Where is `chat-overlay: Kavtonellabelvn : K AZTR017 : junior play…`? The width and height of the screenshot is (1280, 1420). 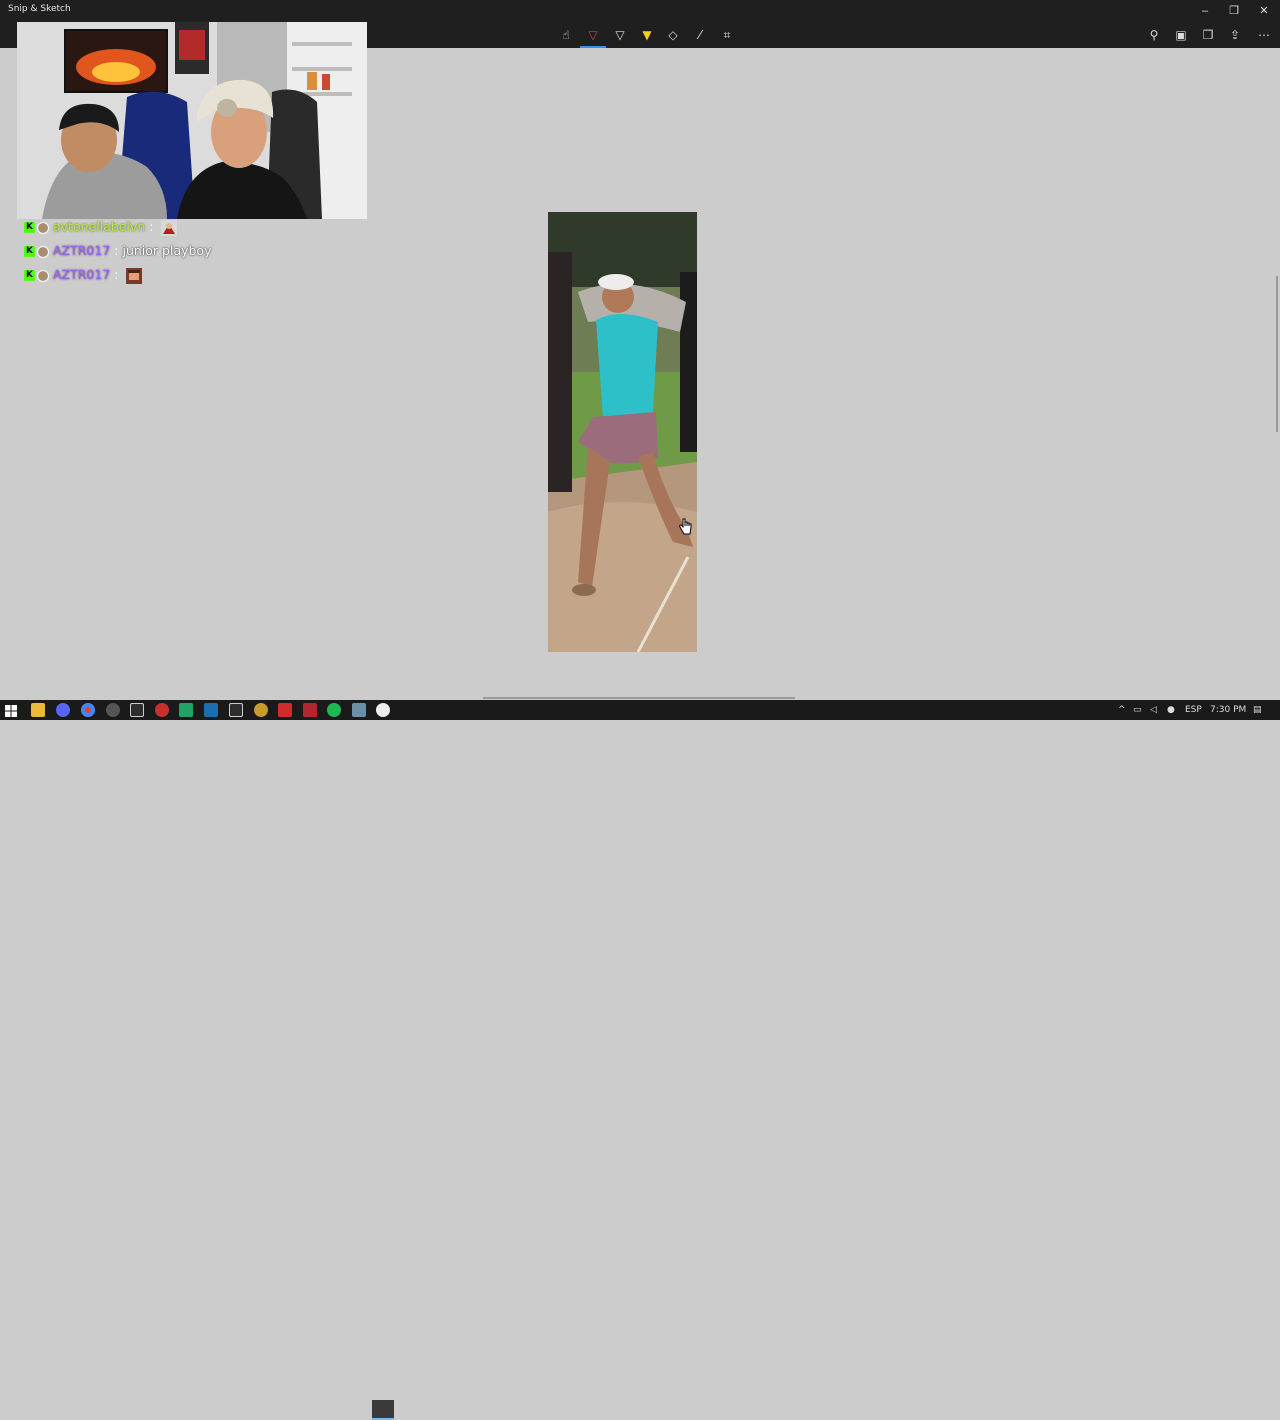
chat-overlay: Kavtonellabelvn : K AZTR017 : junior play… is located at coordinates (174, 255).